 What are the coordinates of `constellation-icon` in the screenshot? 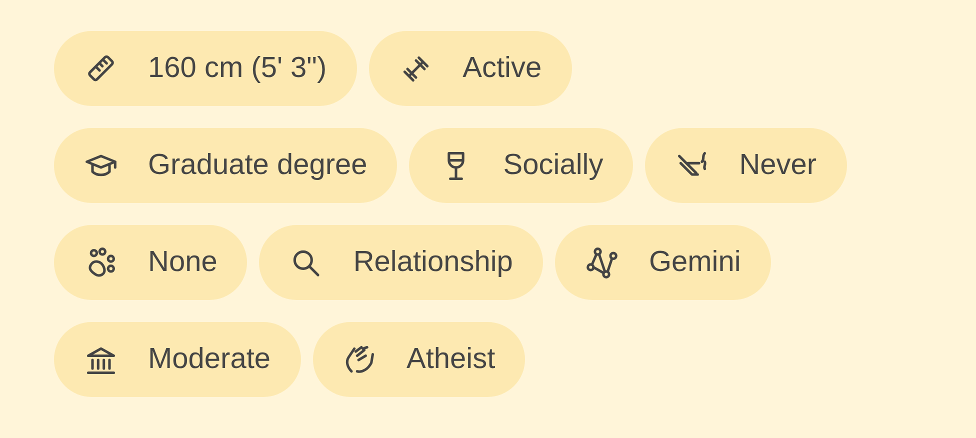 It's located at (601, 263).